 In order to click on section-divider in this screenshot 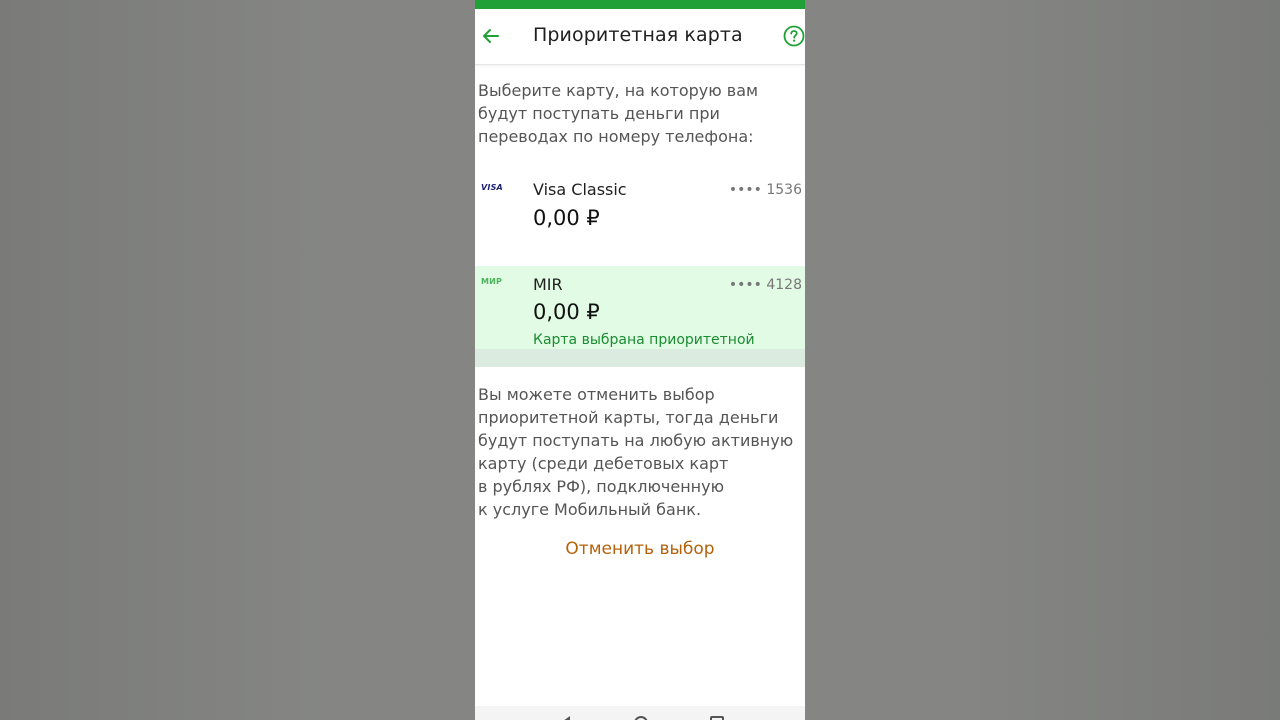, I will do `click(640, 358)`.